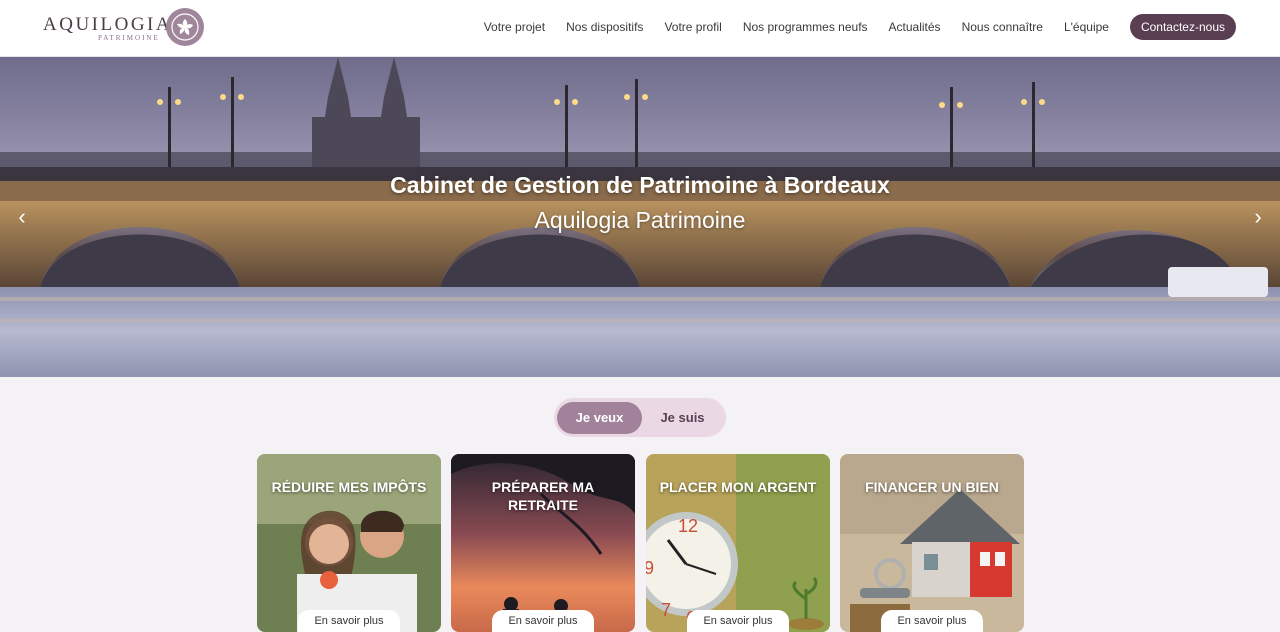 The image size is (1280, 632). Describe the element at coordinates (688, 526) in the screenshot. I see `svg-text: 12` at that location.